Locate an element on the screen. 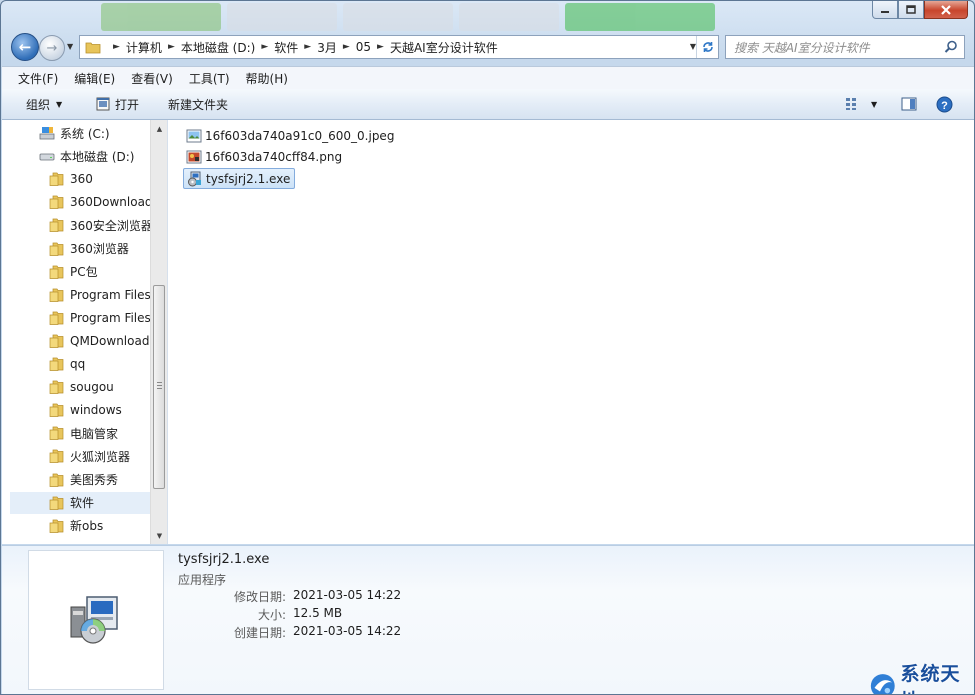  tree-label: Program Files is located at coordinates (110, 294).